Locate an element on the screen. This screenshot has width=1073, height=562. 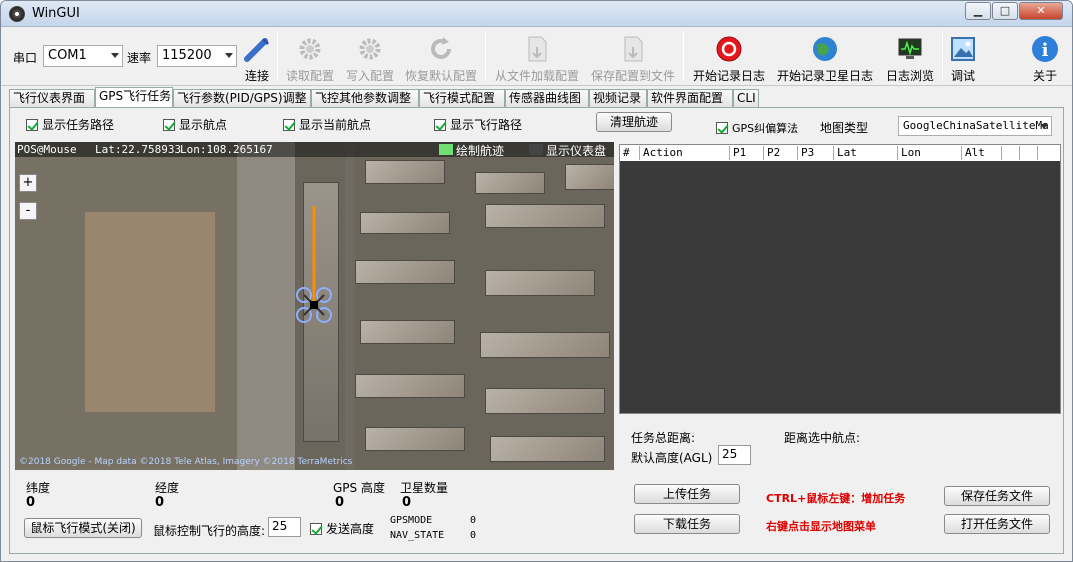
gps-correction-checkbox: GPS纠偏算法 is located at coordinates (757, 128).